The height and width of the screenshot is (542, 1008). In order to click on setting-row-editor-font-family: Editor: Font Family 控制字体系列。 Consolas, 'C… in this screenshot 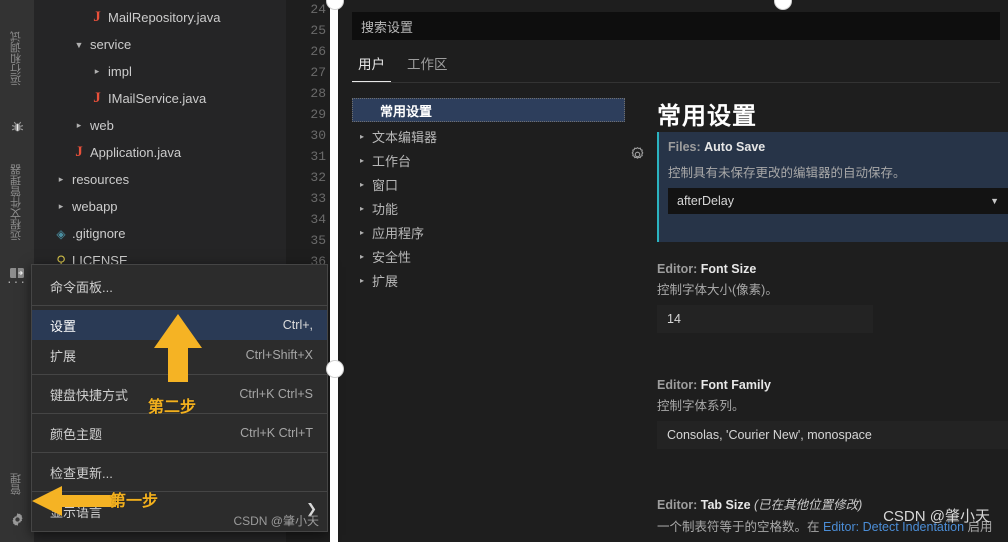, I will do `click(832, 413)`.